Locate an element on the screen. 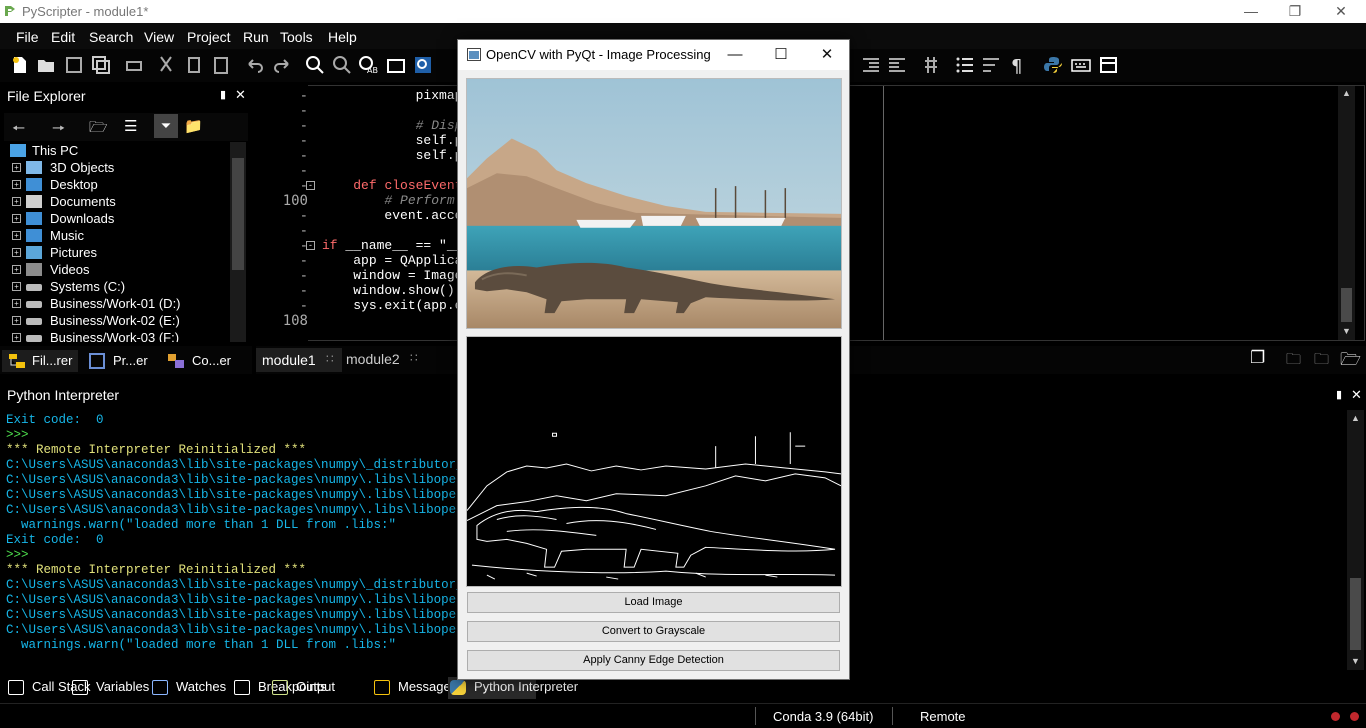 The width and height of the screenshot is (1366, 728). tree-item: + Music is located at coordinates (118, 235).